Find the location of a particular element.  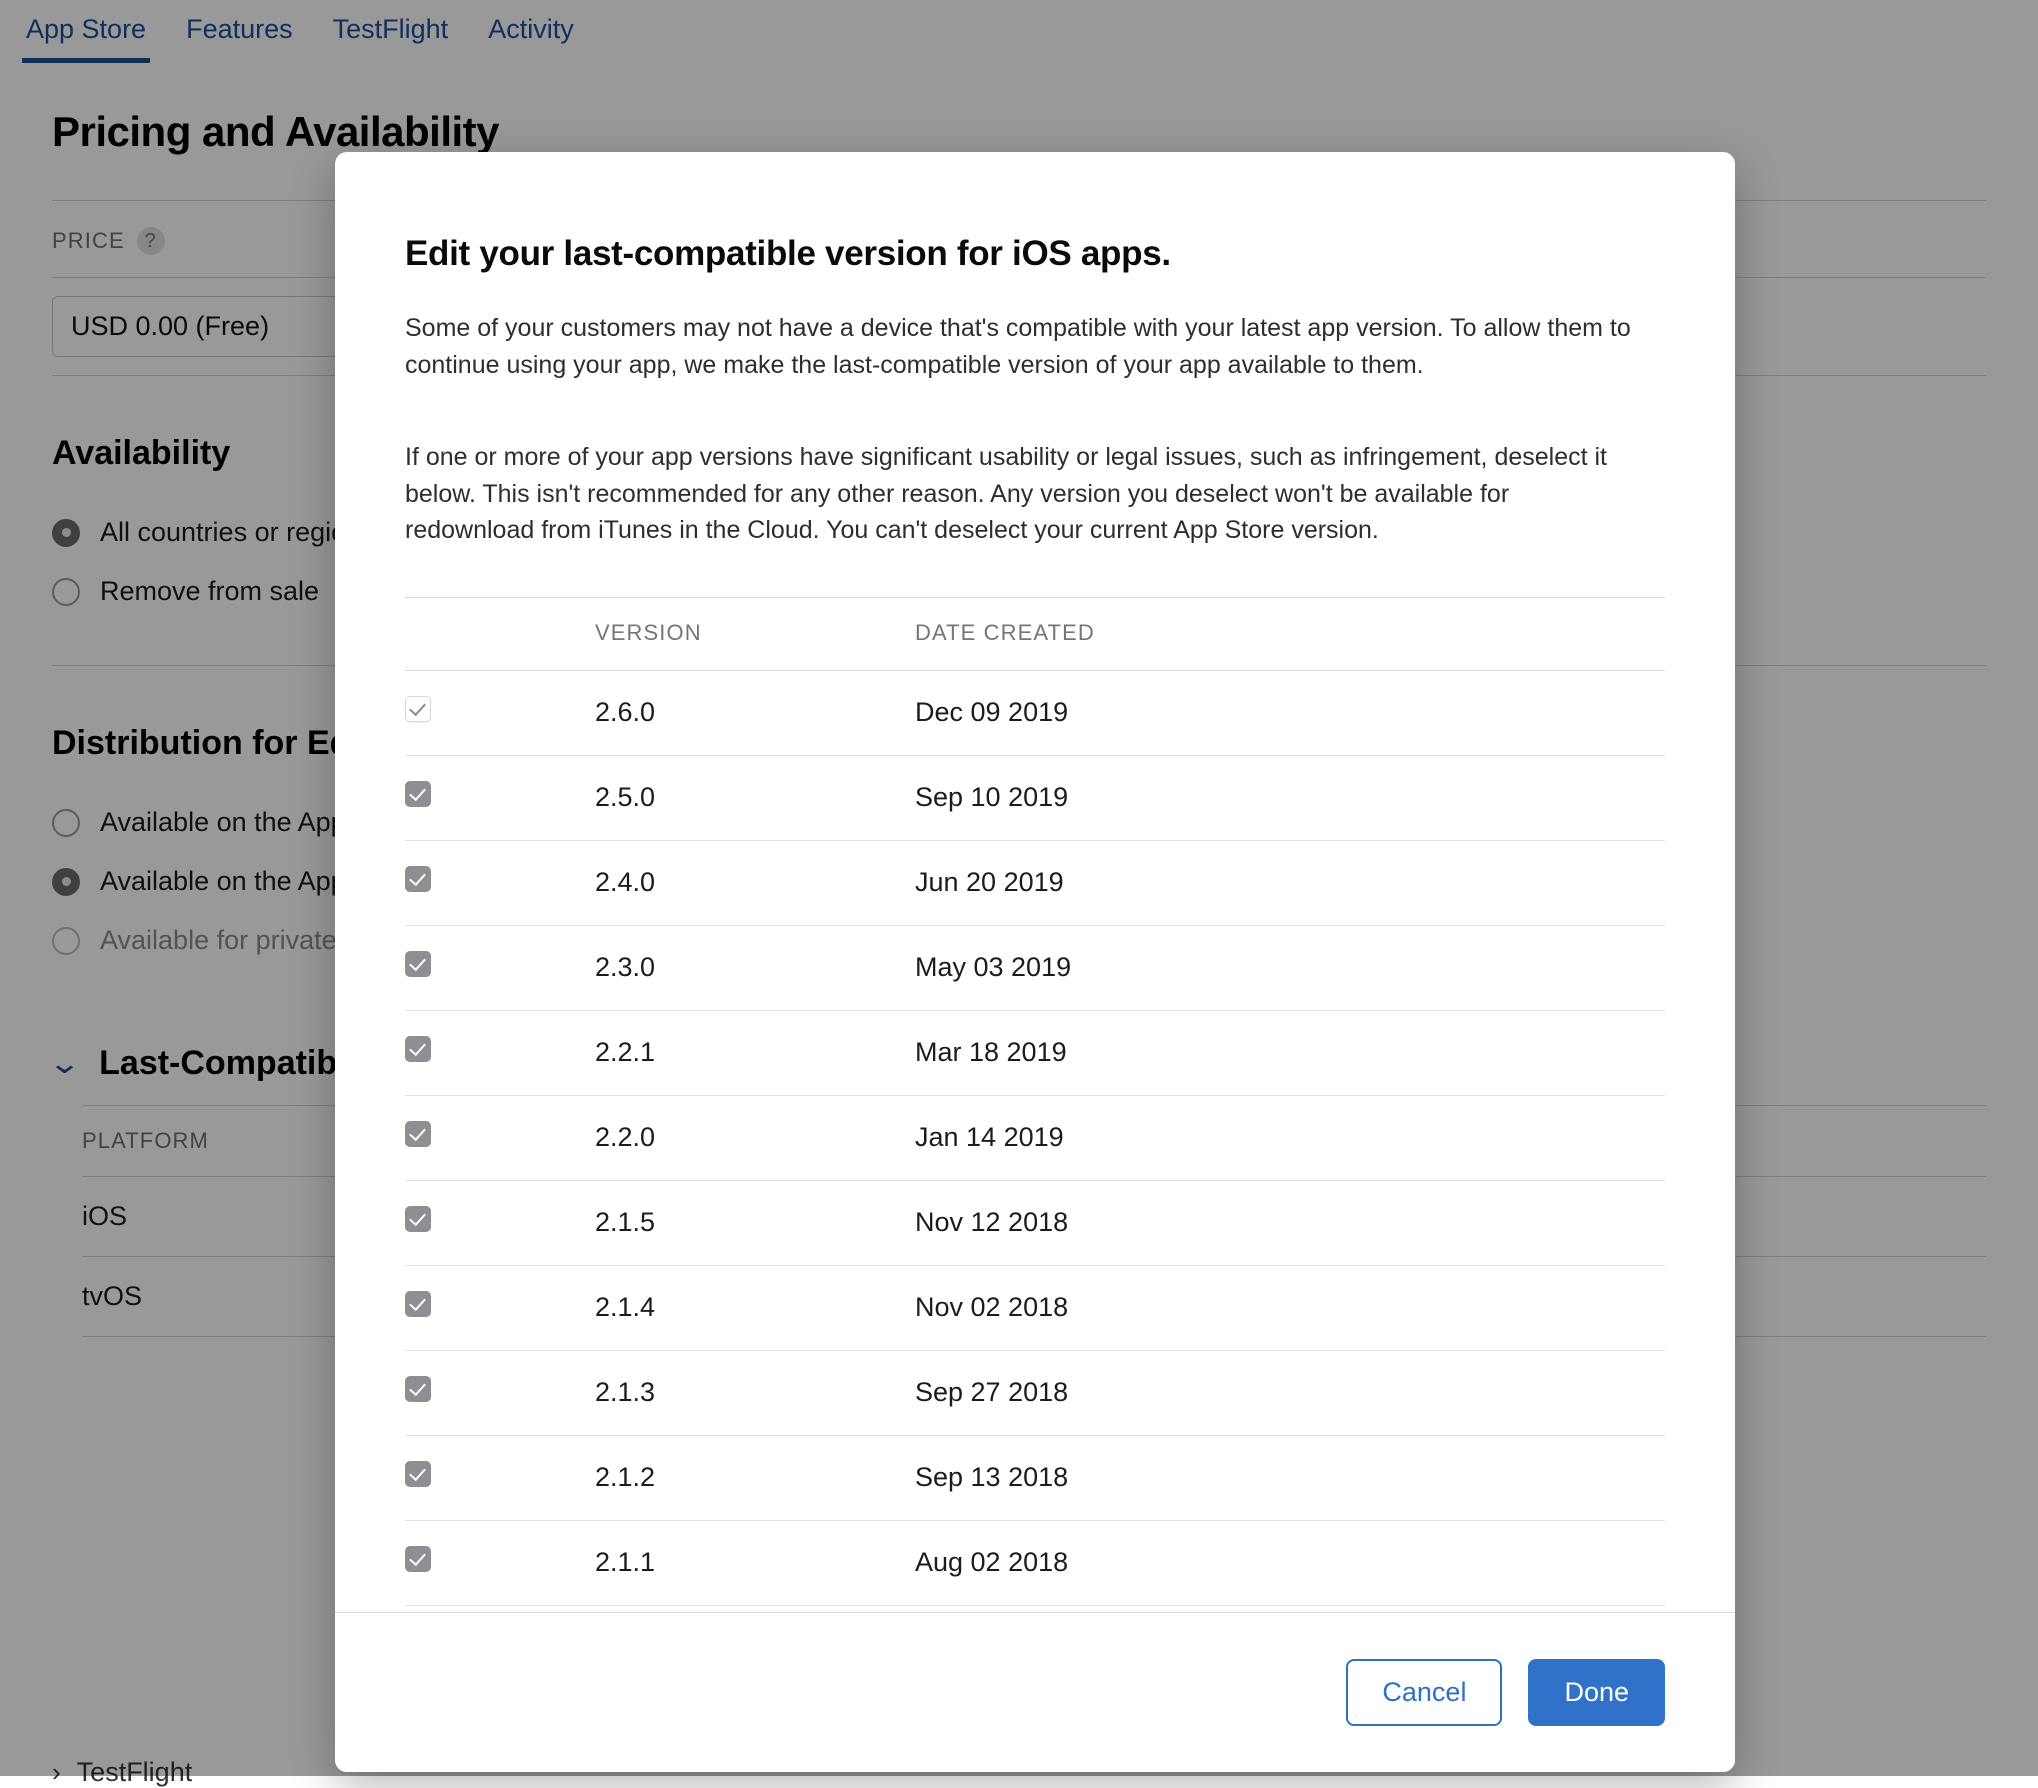

row-version: 2.6.0 is located at coordinates (755, 712).